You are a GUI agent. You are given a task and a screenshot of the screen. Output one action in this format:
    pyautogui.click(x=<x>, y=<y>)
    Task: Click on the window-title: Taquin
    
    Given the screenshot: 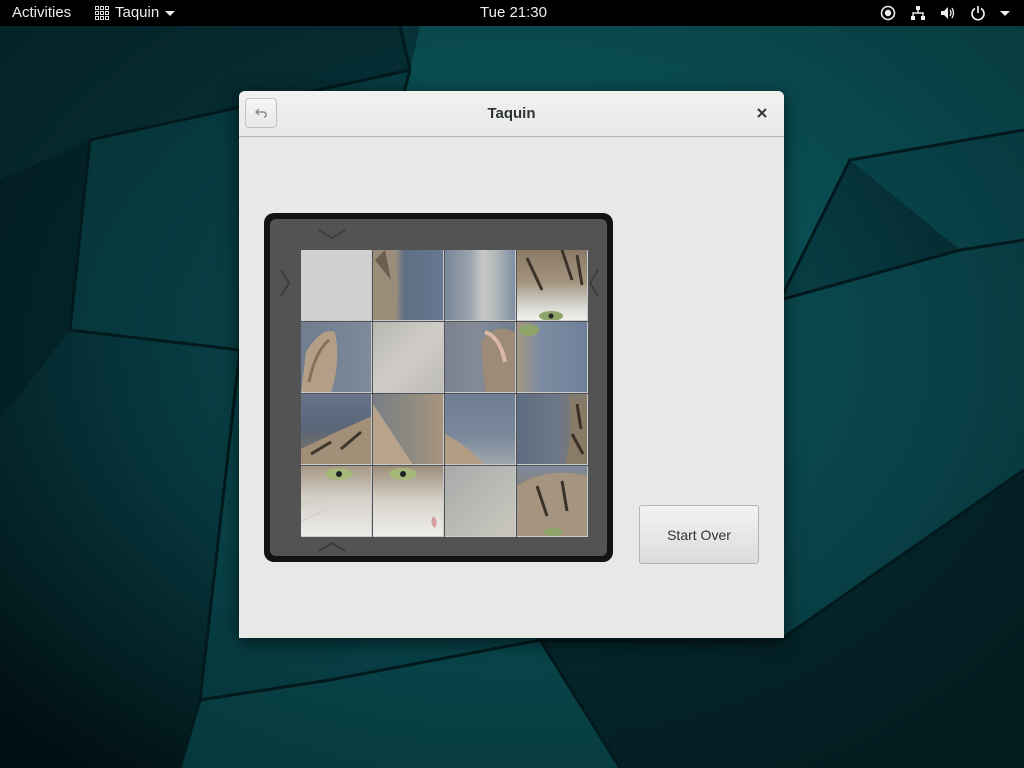 What is the action you would take?
    pyautogui.click(x=511, y=113)
    